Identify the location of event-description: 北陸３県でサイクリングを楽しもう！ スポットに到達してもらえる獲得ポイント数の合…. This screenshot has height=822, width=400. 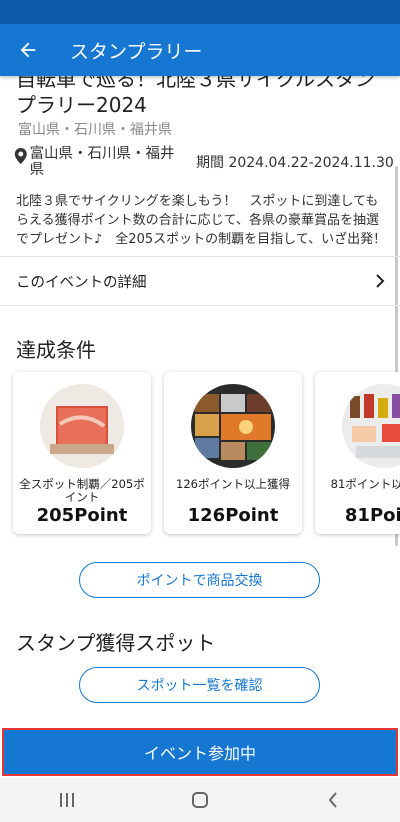
(201, 220).